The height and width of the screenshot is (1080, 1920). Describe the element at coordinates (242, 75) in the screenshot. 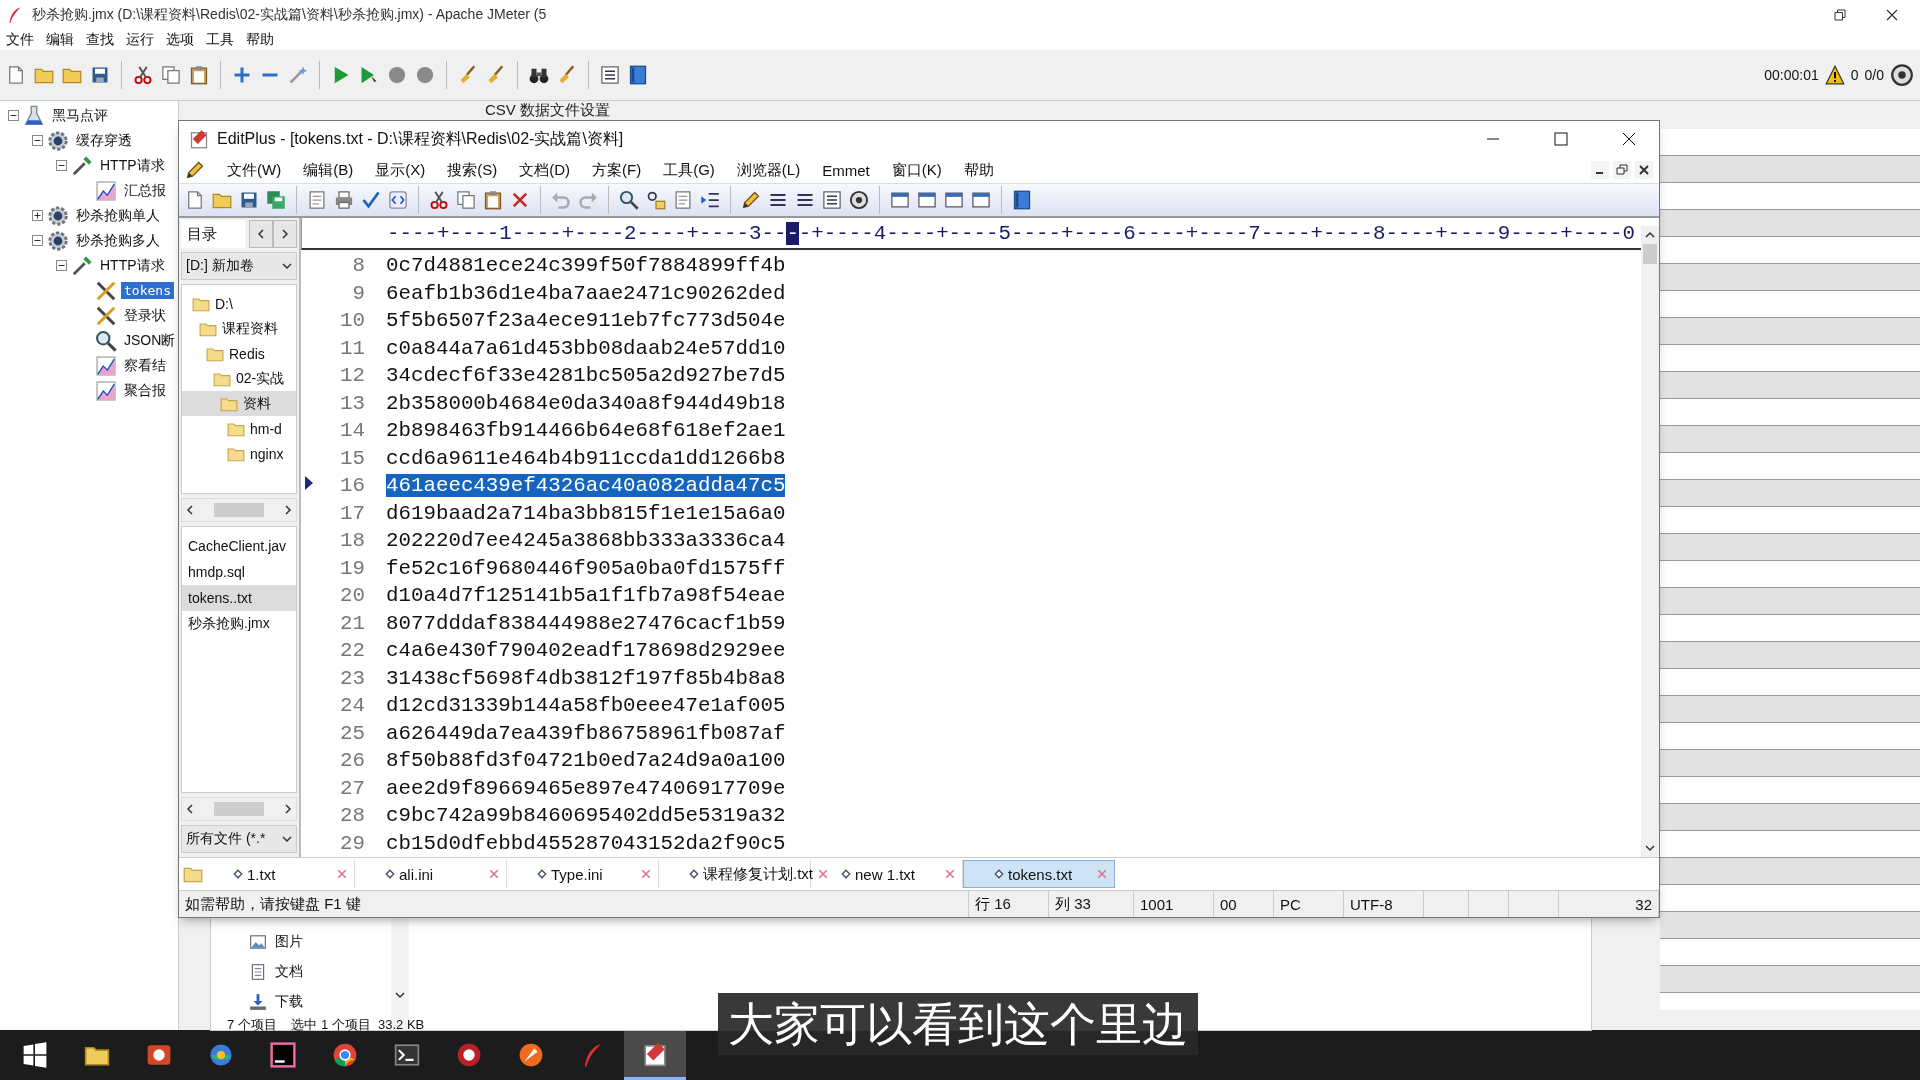

I see `plus-icon` at that location.